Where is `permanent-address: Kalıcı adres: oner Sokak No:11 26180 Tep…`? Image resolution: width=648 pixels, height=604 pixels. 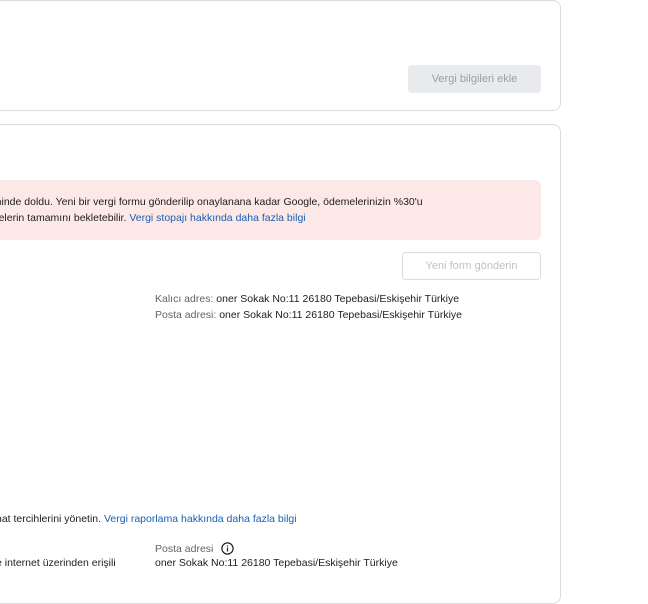 permanent-address: Kalıcı adres: oner Sokak No:11 26180 Tep… is located at coordinates (307, 299).